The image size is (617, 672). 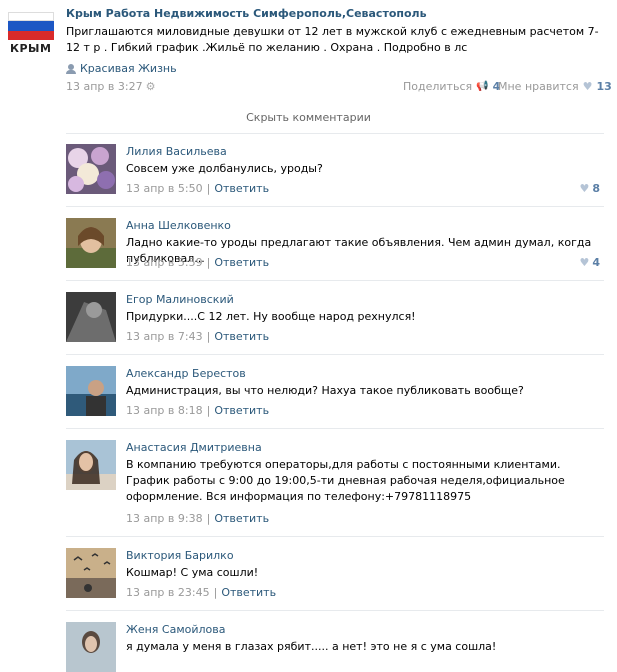 What do you see at coordinates (176, 629) in the screenshot?
I see `comment-author: Женя Самойлова` at bounding box center [176, 629].